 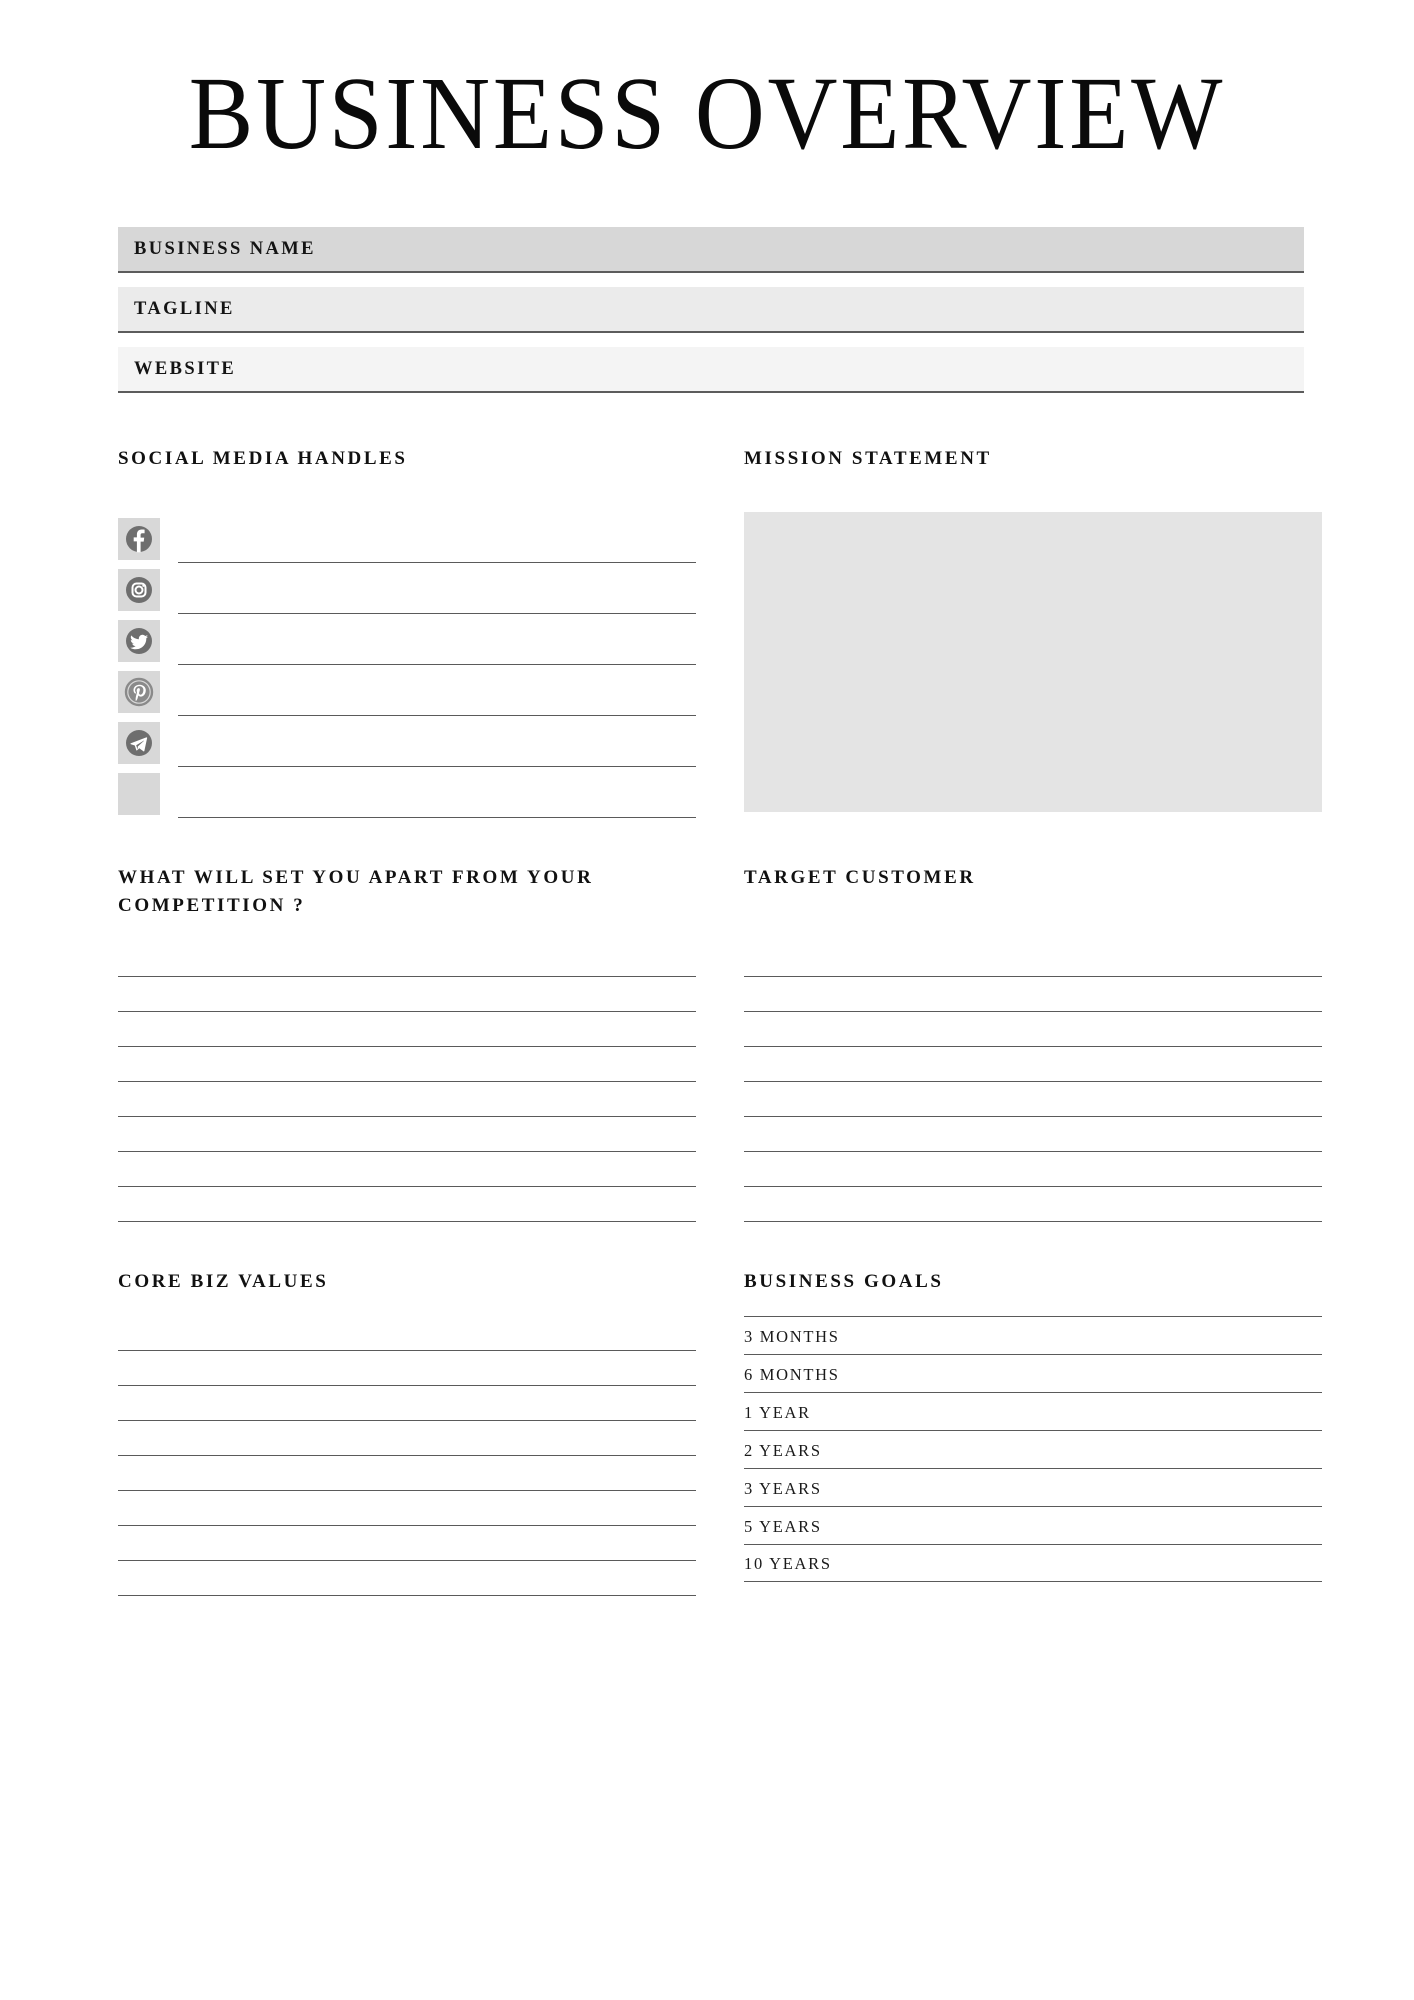 What do you see at coordinates (184, 308) in the screenshot?
I see `tagline-label: TAGLINE` at bounding box center [184, 308].